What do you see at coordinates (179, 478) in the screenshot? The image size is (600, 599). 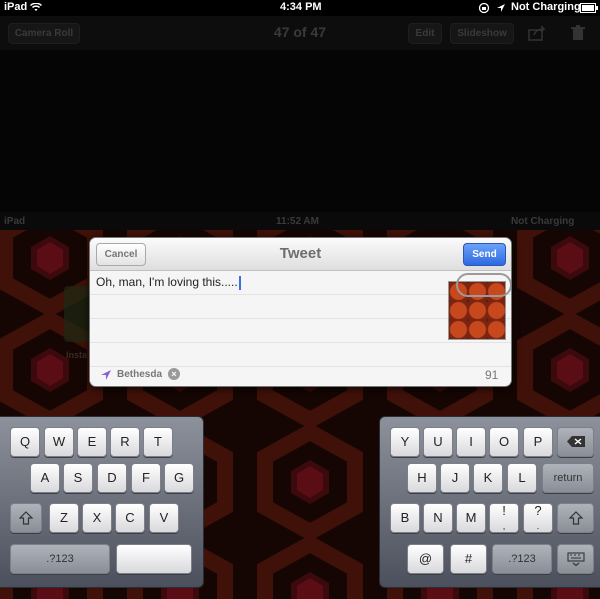 I see `key-g: G` at bounding box center [179, 478].